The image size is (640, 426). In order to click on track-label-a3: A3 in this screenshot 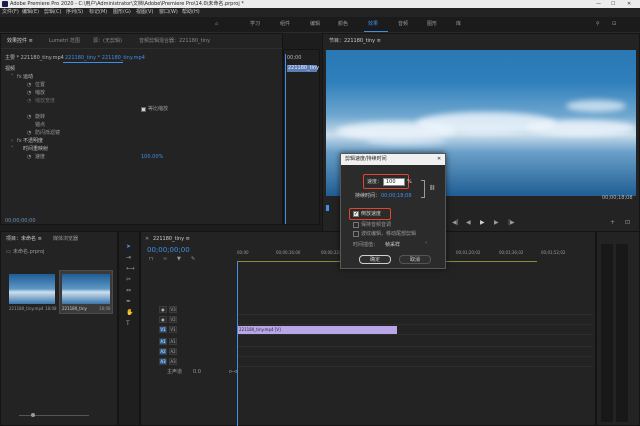, I will do `click(173, 361)`.